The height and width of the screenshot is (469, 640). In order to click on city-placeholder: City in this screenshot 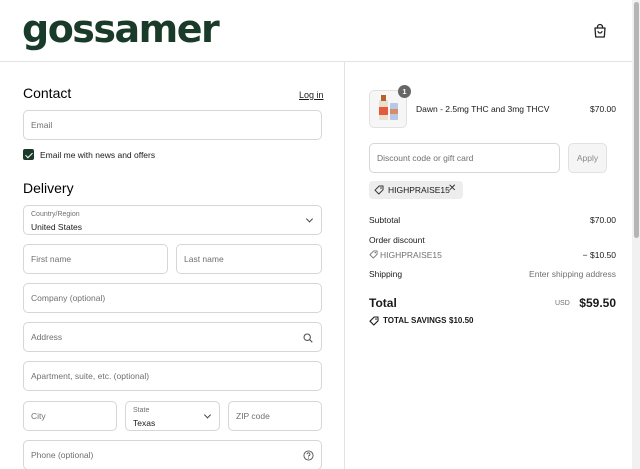, I will do `click(38, 416)`.